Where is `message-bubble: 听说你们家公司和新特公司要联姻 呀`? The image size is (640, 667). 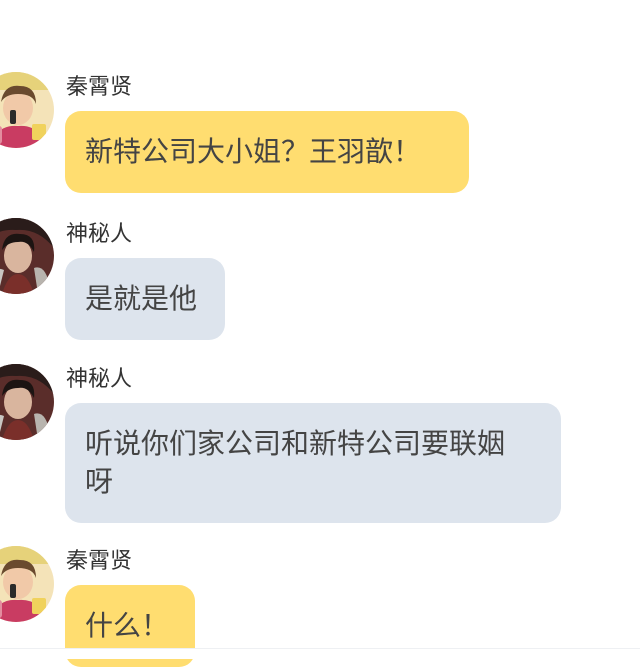
message-bubble: 听说你们家公司和新特公司要联姻 呀 is located at coordinates (313, 463).